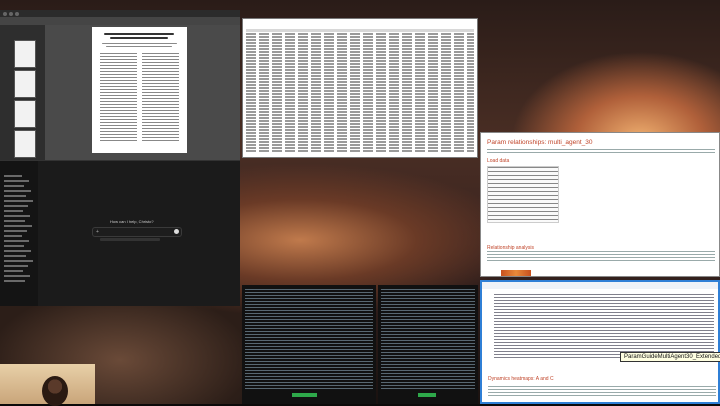 The width and height of the screenshot is (720, 406). I want to click on notebook-title: Param relationships: multi_agent_30, so click(540, 142).